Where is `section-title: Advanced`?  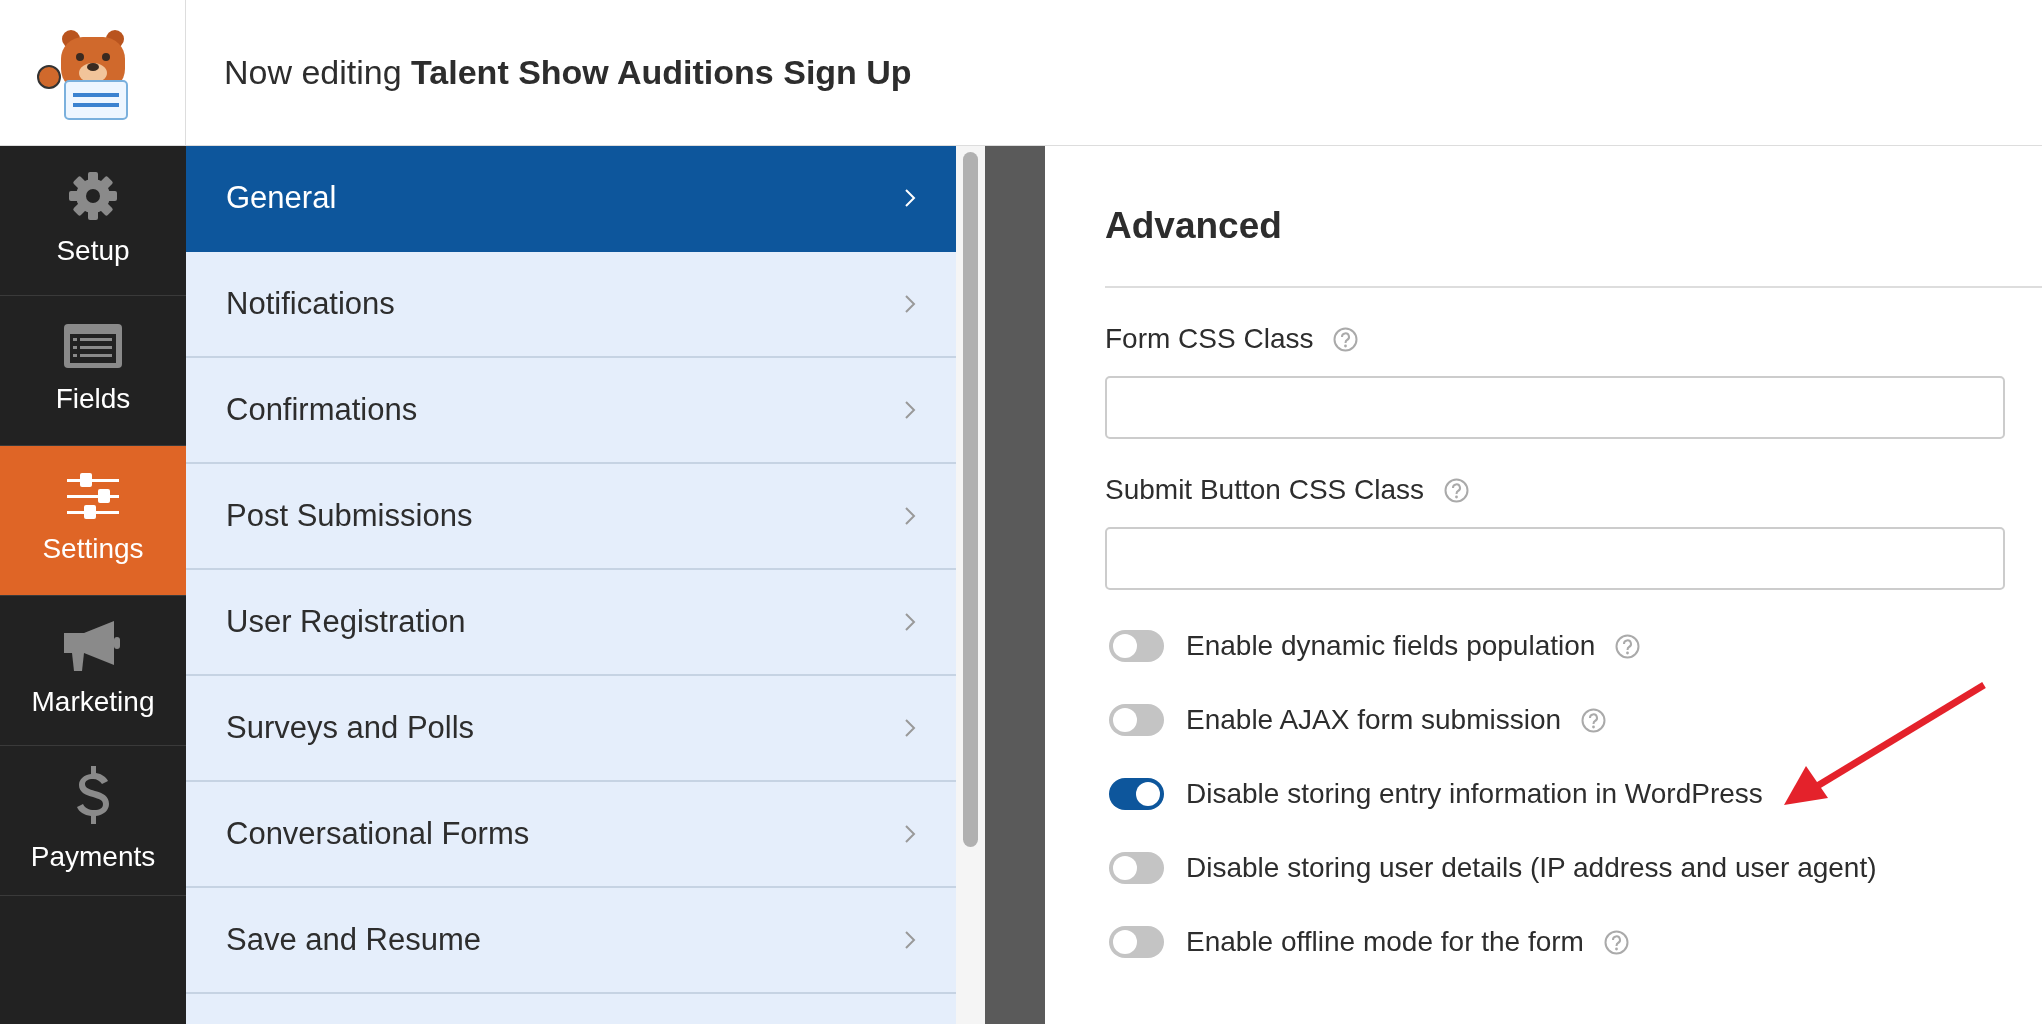
section-title: Advanced is located at coordinates (1194, 226).